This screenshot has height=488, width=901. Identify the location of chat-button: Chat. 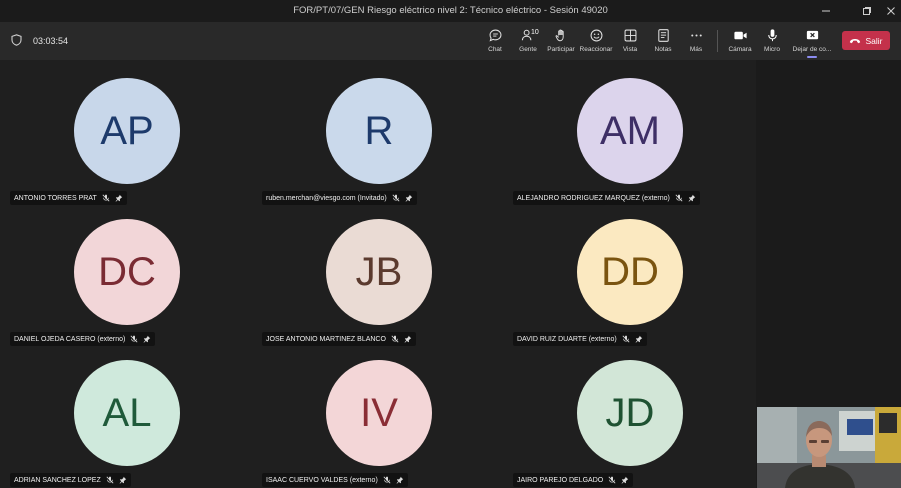
(495, 42).